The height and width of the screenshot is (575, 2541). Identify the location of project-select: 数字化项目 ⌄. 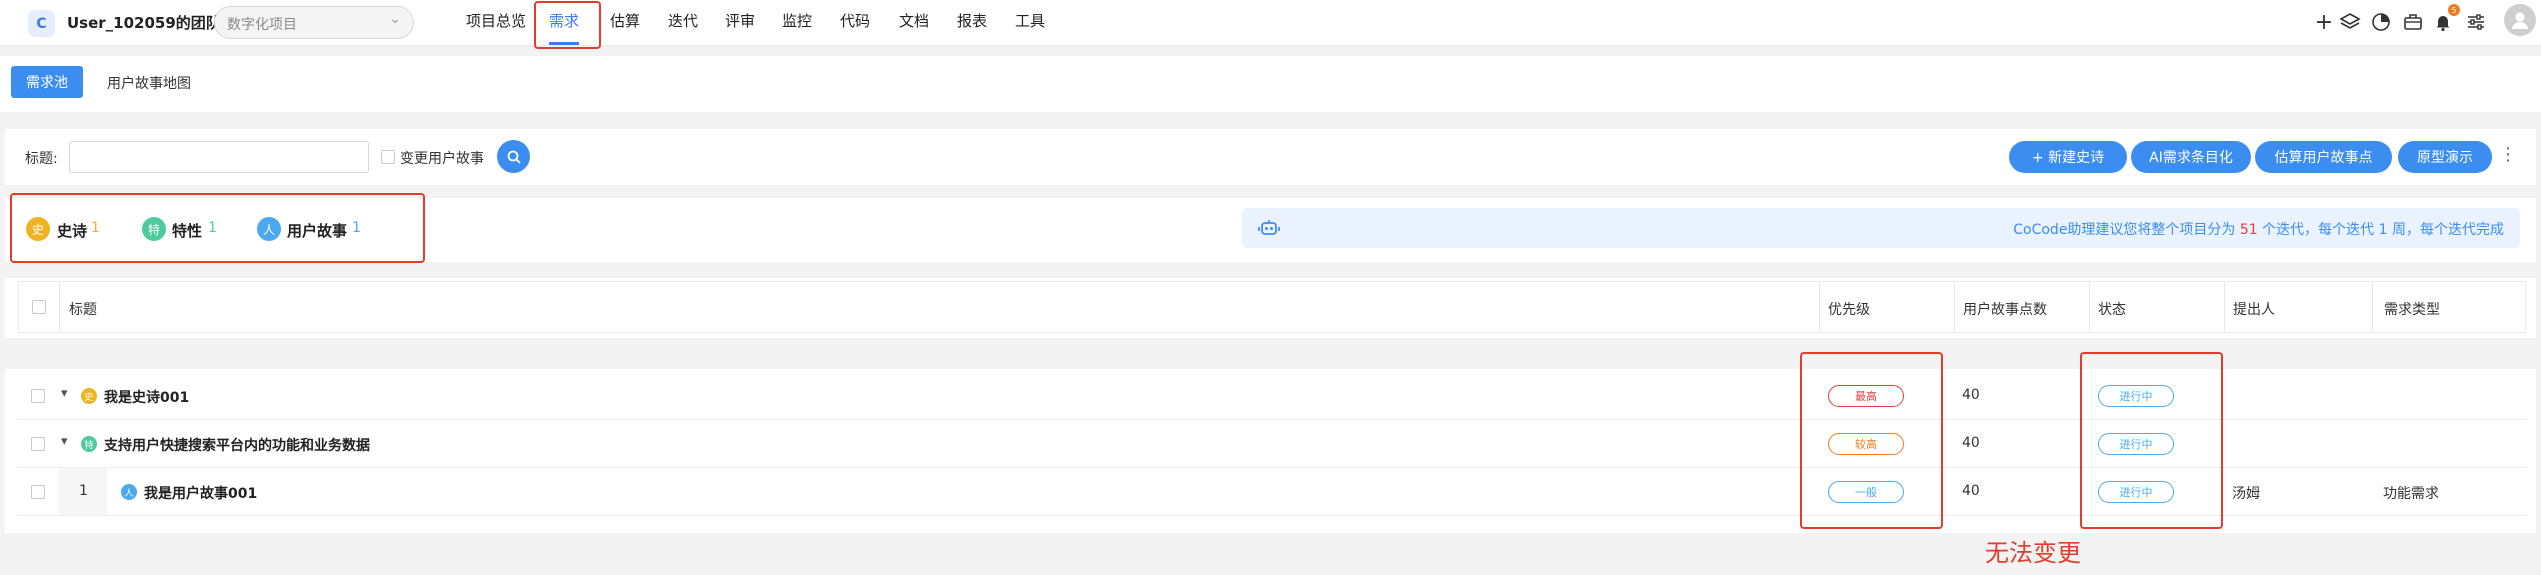
(314, 22).